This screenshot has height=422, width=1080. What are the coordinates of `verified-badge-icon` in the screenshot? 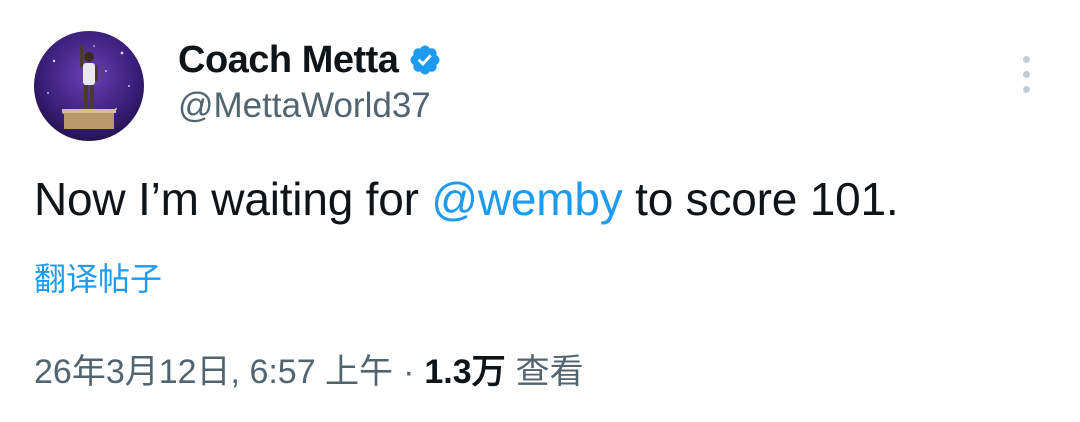 It's located at (425, 60).